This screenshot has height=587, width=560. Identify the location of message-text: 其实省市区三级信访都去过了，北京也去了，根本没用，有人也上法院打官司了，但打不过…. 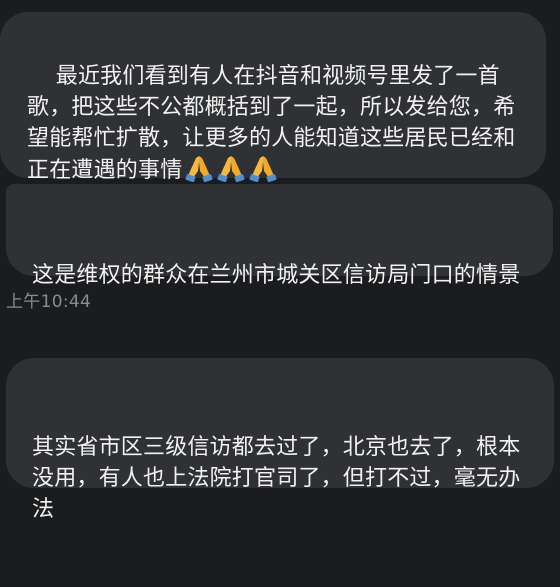
(276, 478).